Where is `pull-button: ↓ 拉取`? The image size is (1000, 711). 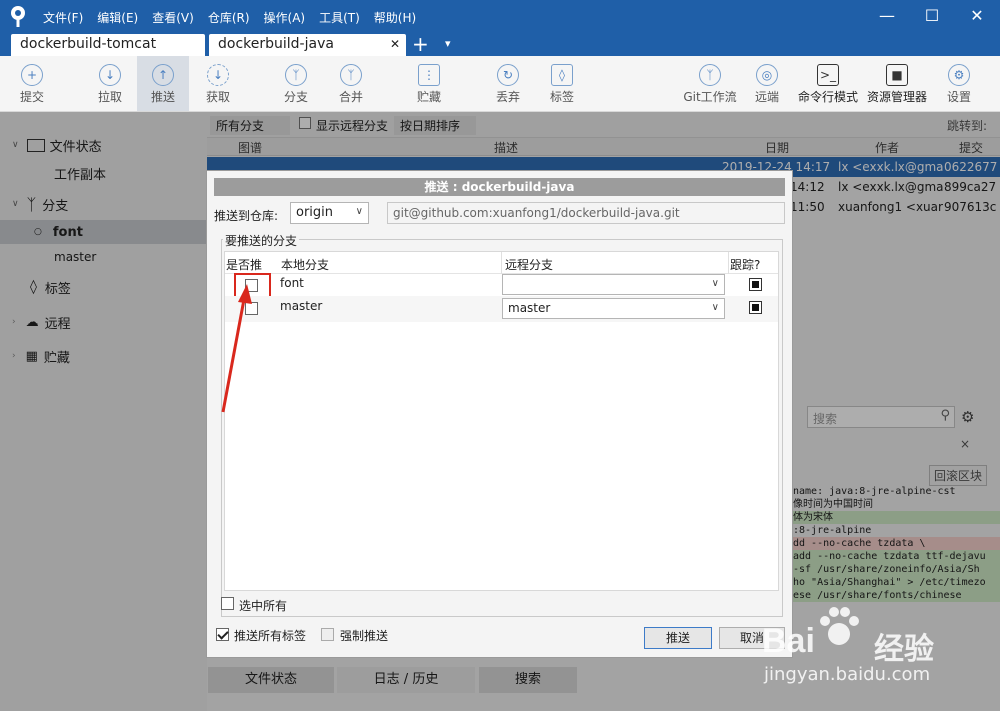
pull-button: ↓ 拉取 is located at coordinates (110, 83).